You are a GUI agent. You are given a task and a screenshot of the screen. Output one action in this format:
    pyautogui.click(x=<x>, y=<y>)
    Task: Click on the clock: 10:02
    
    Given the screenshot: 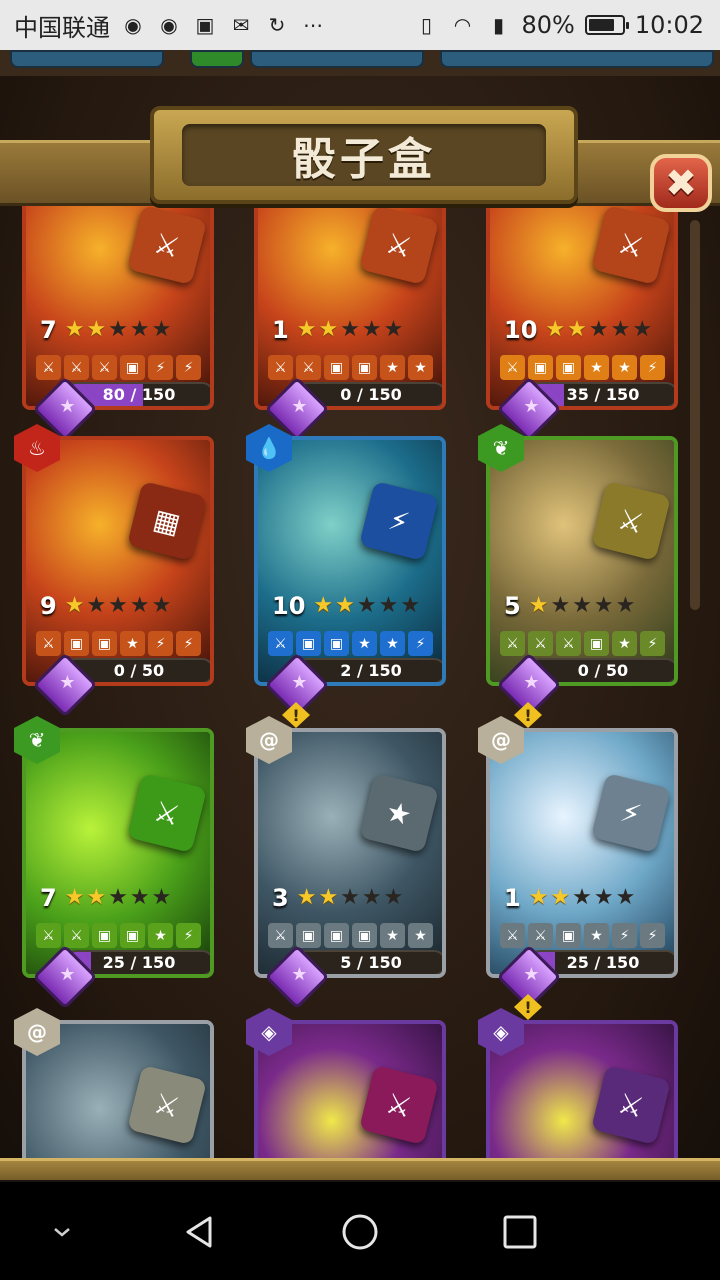 What is the action you would take?
    pyautogui.click(x=669, y=25)
    